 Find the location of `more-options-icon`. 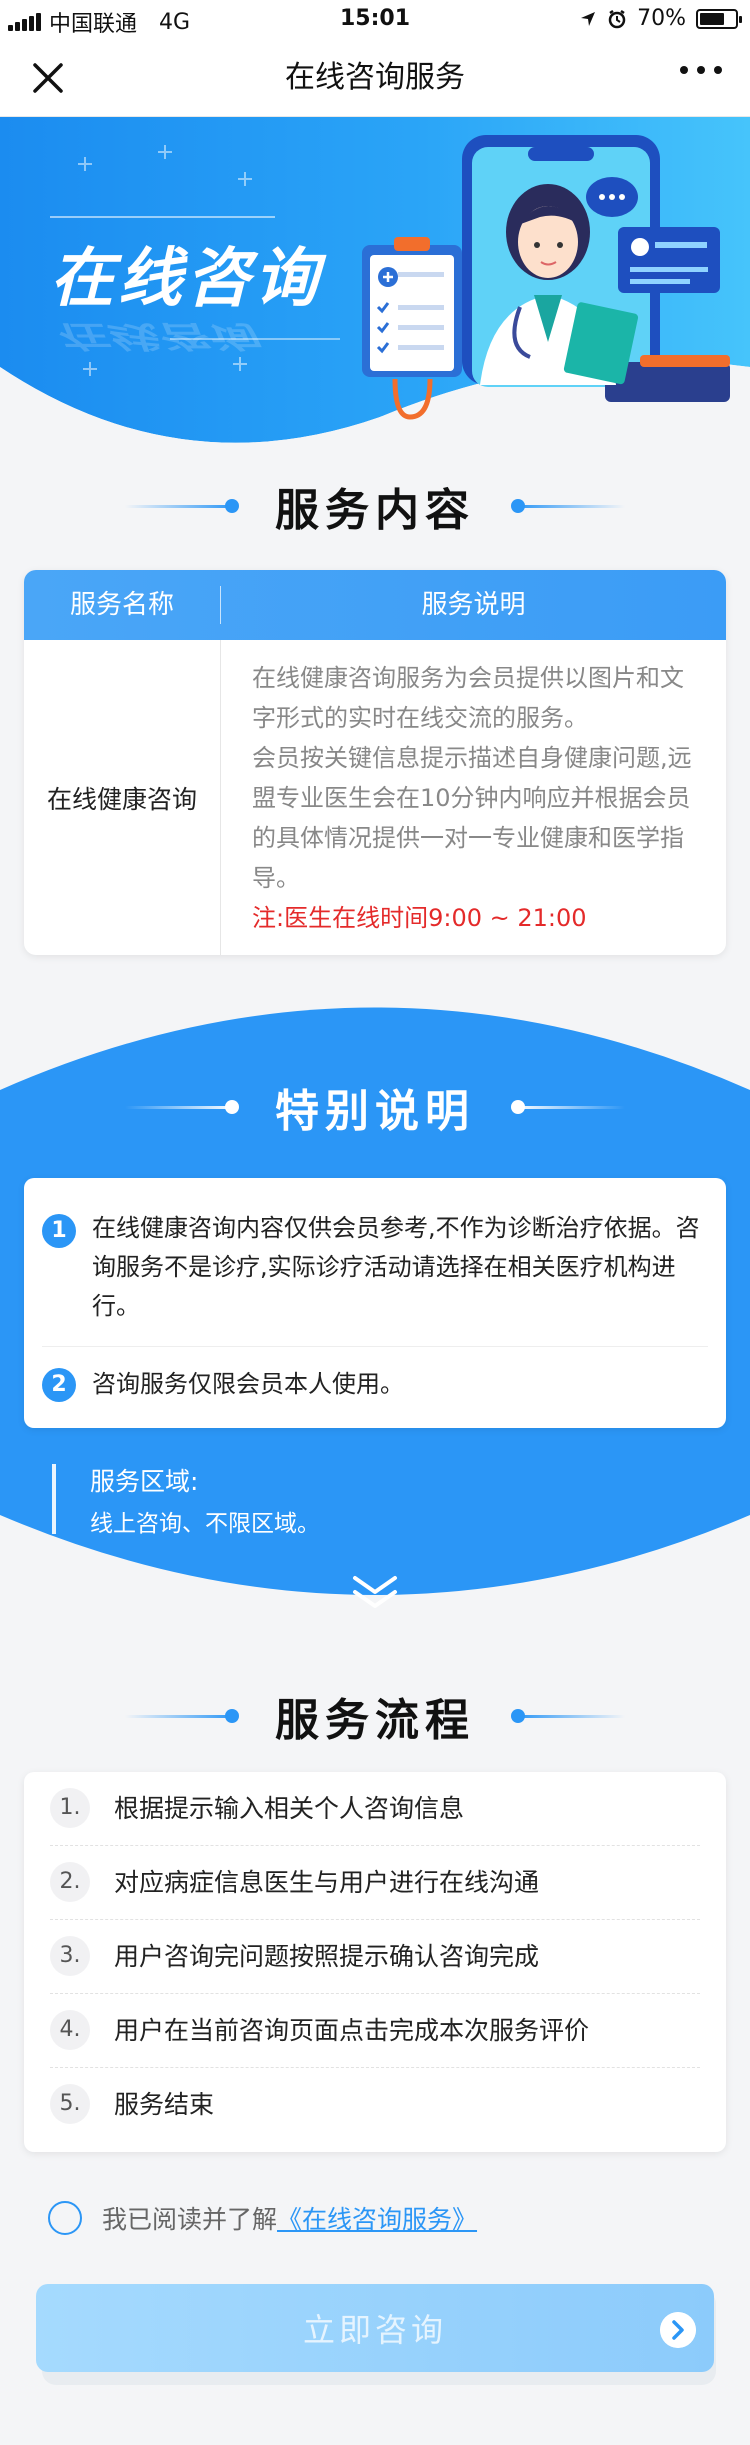

more-options-icon is located at coordinates (701, 70).